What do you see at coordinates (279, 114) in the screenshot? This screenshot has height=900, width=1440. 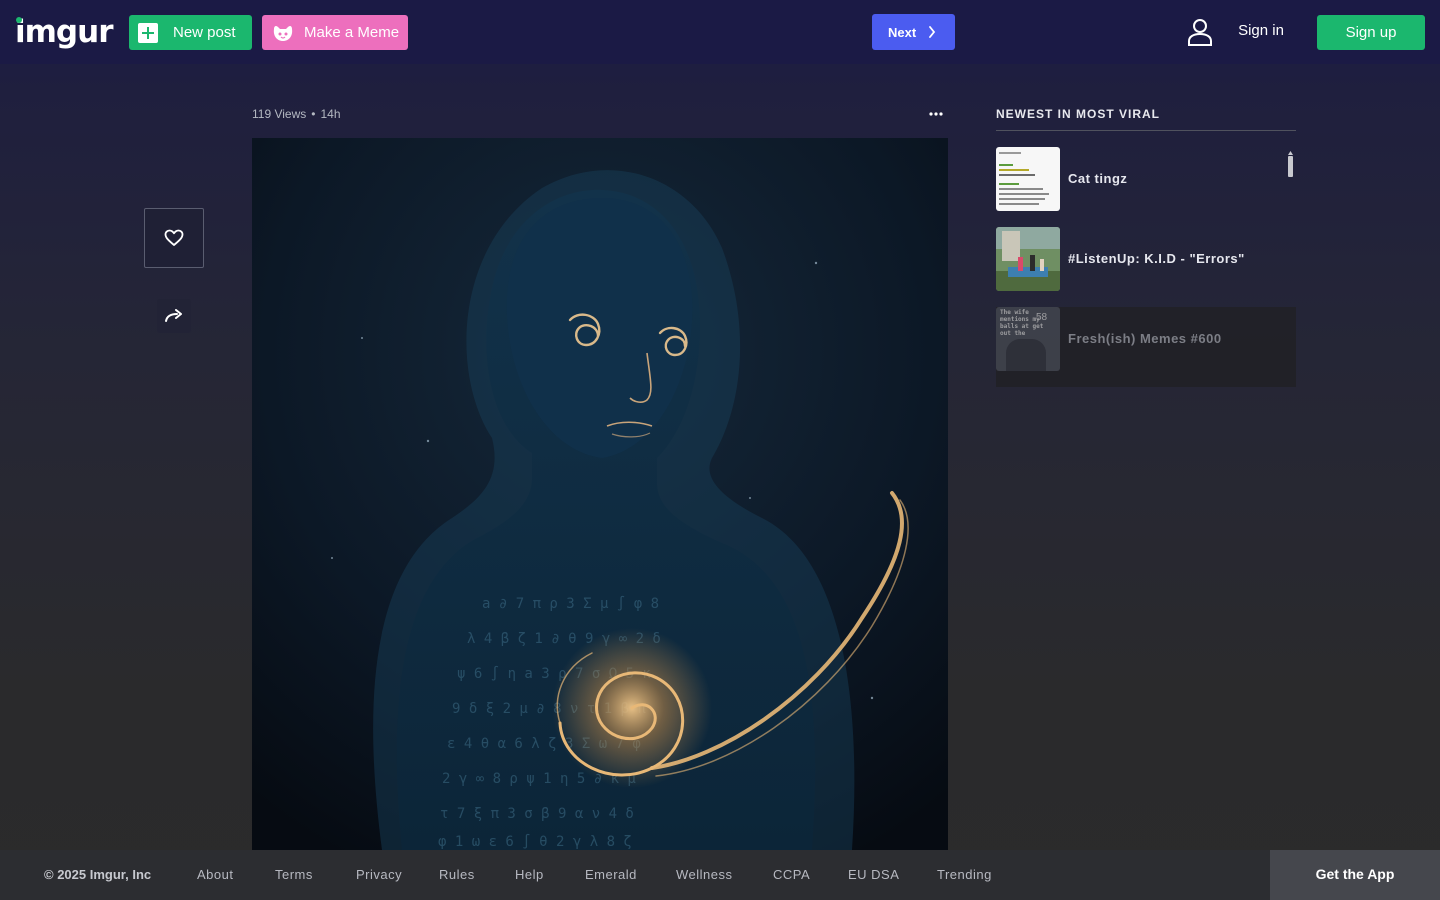 I see `view-count: 119 Views` at bounding box center [279, 114].